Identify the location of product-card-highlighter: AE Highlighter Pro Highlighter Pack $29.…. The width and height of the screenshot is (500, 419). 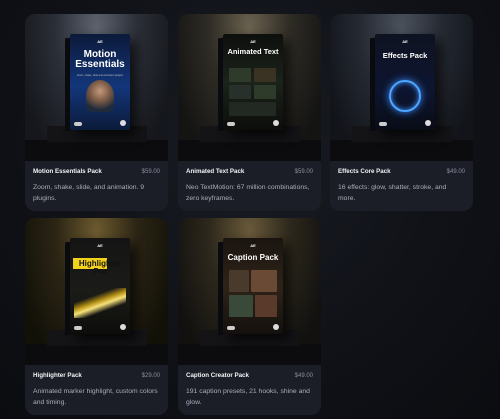
(96, 316).